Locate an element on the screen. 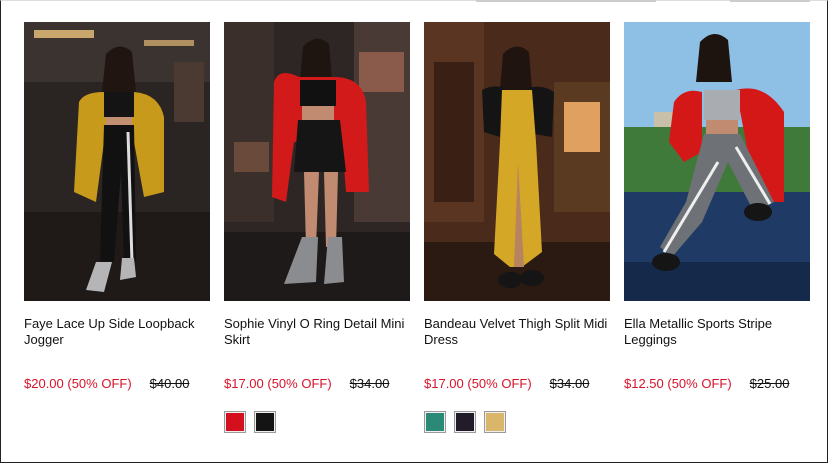  product-name: Faye Lace Up Side Loopback Jogger is located at coordinates (119, 332).